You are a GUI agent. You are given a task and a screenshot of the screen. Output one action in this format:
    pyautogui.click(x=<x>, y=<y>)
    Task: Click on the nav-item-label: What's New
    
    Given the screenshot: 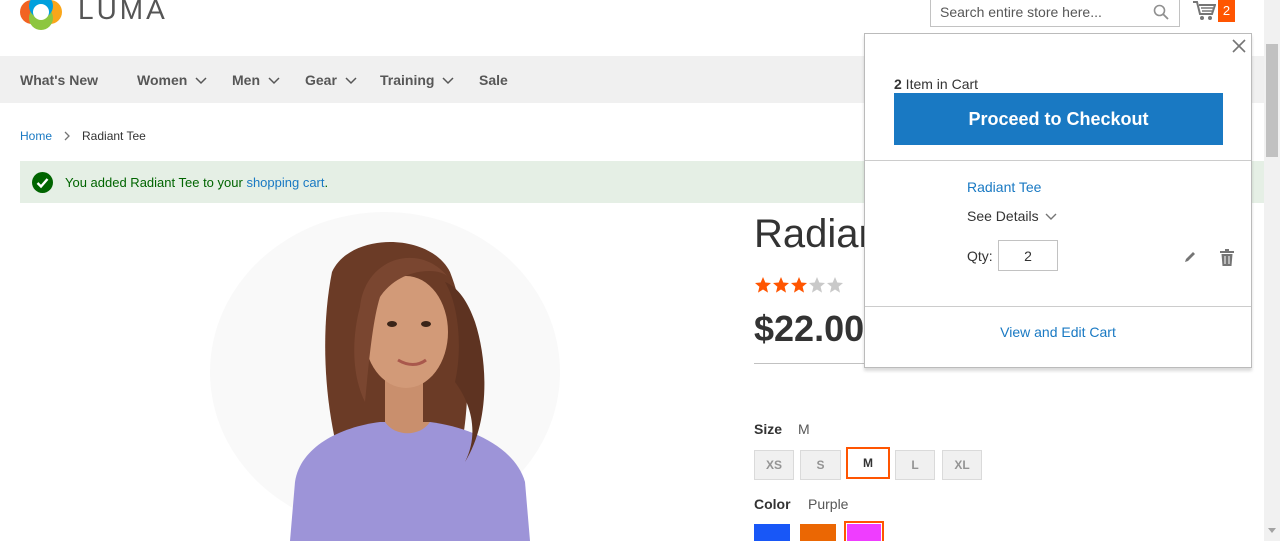 What is the action you would take?
    pyautogui.click(x=59, y=80)
    